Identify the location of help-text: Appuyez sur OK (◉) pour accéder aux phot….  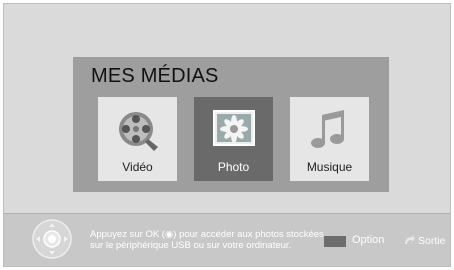
(210, 240).